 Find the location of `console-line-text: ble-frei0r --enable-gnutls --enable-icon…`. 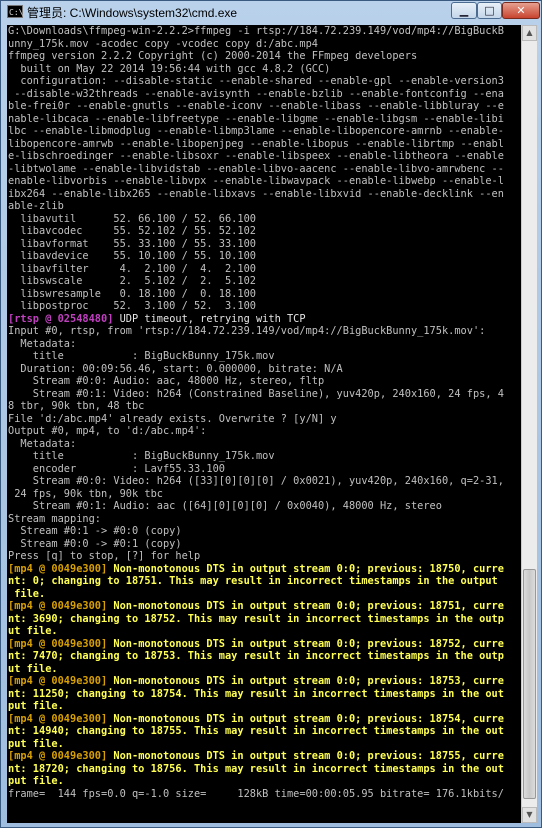

console-line-text: ble-frei0r --enable-gnutls --enable-icon… is located at coordinates (256, 106).